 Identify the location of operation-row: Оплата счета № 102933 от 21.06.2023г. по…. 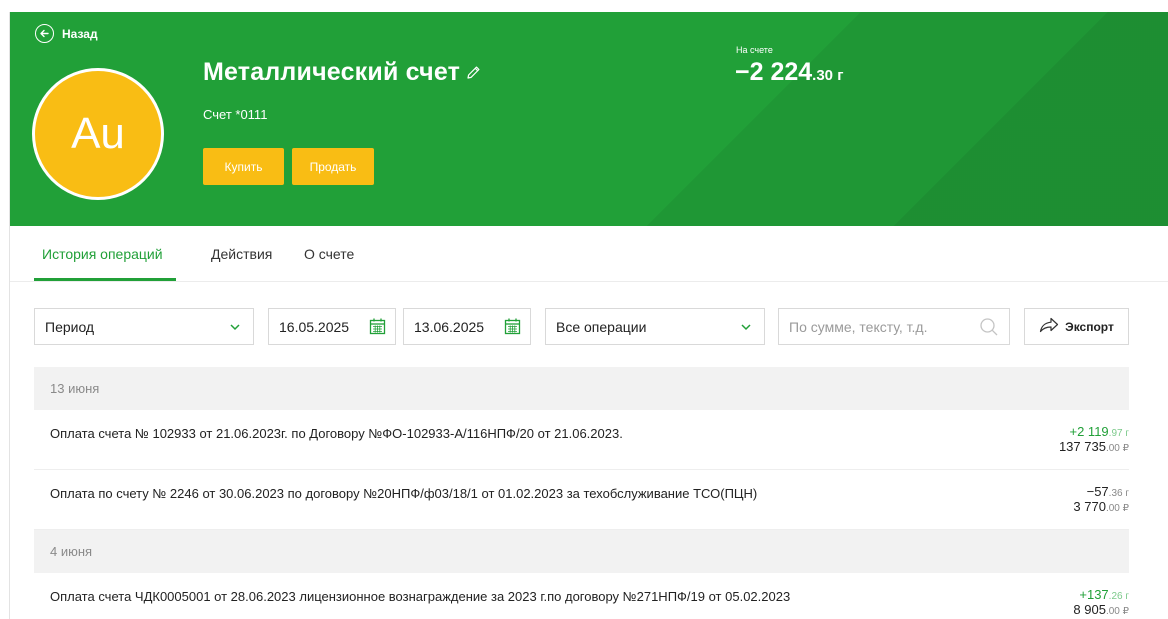
(581, 440).